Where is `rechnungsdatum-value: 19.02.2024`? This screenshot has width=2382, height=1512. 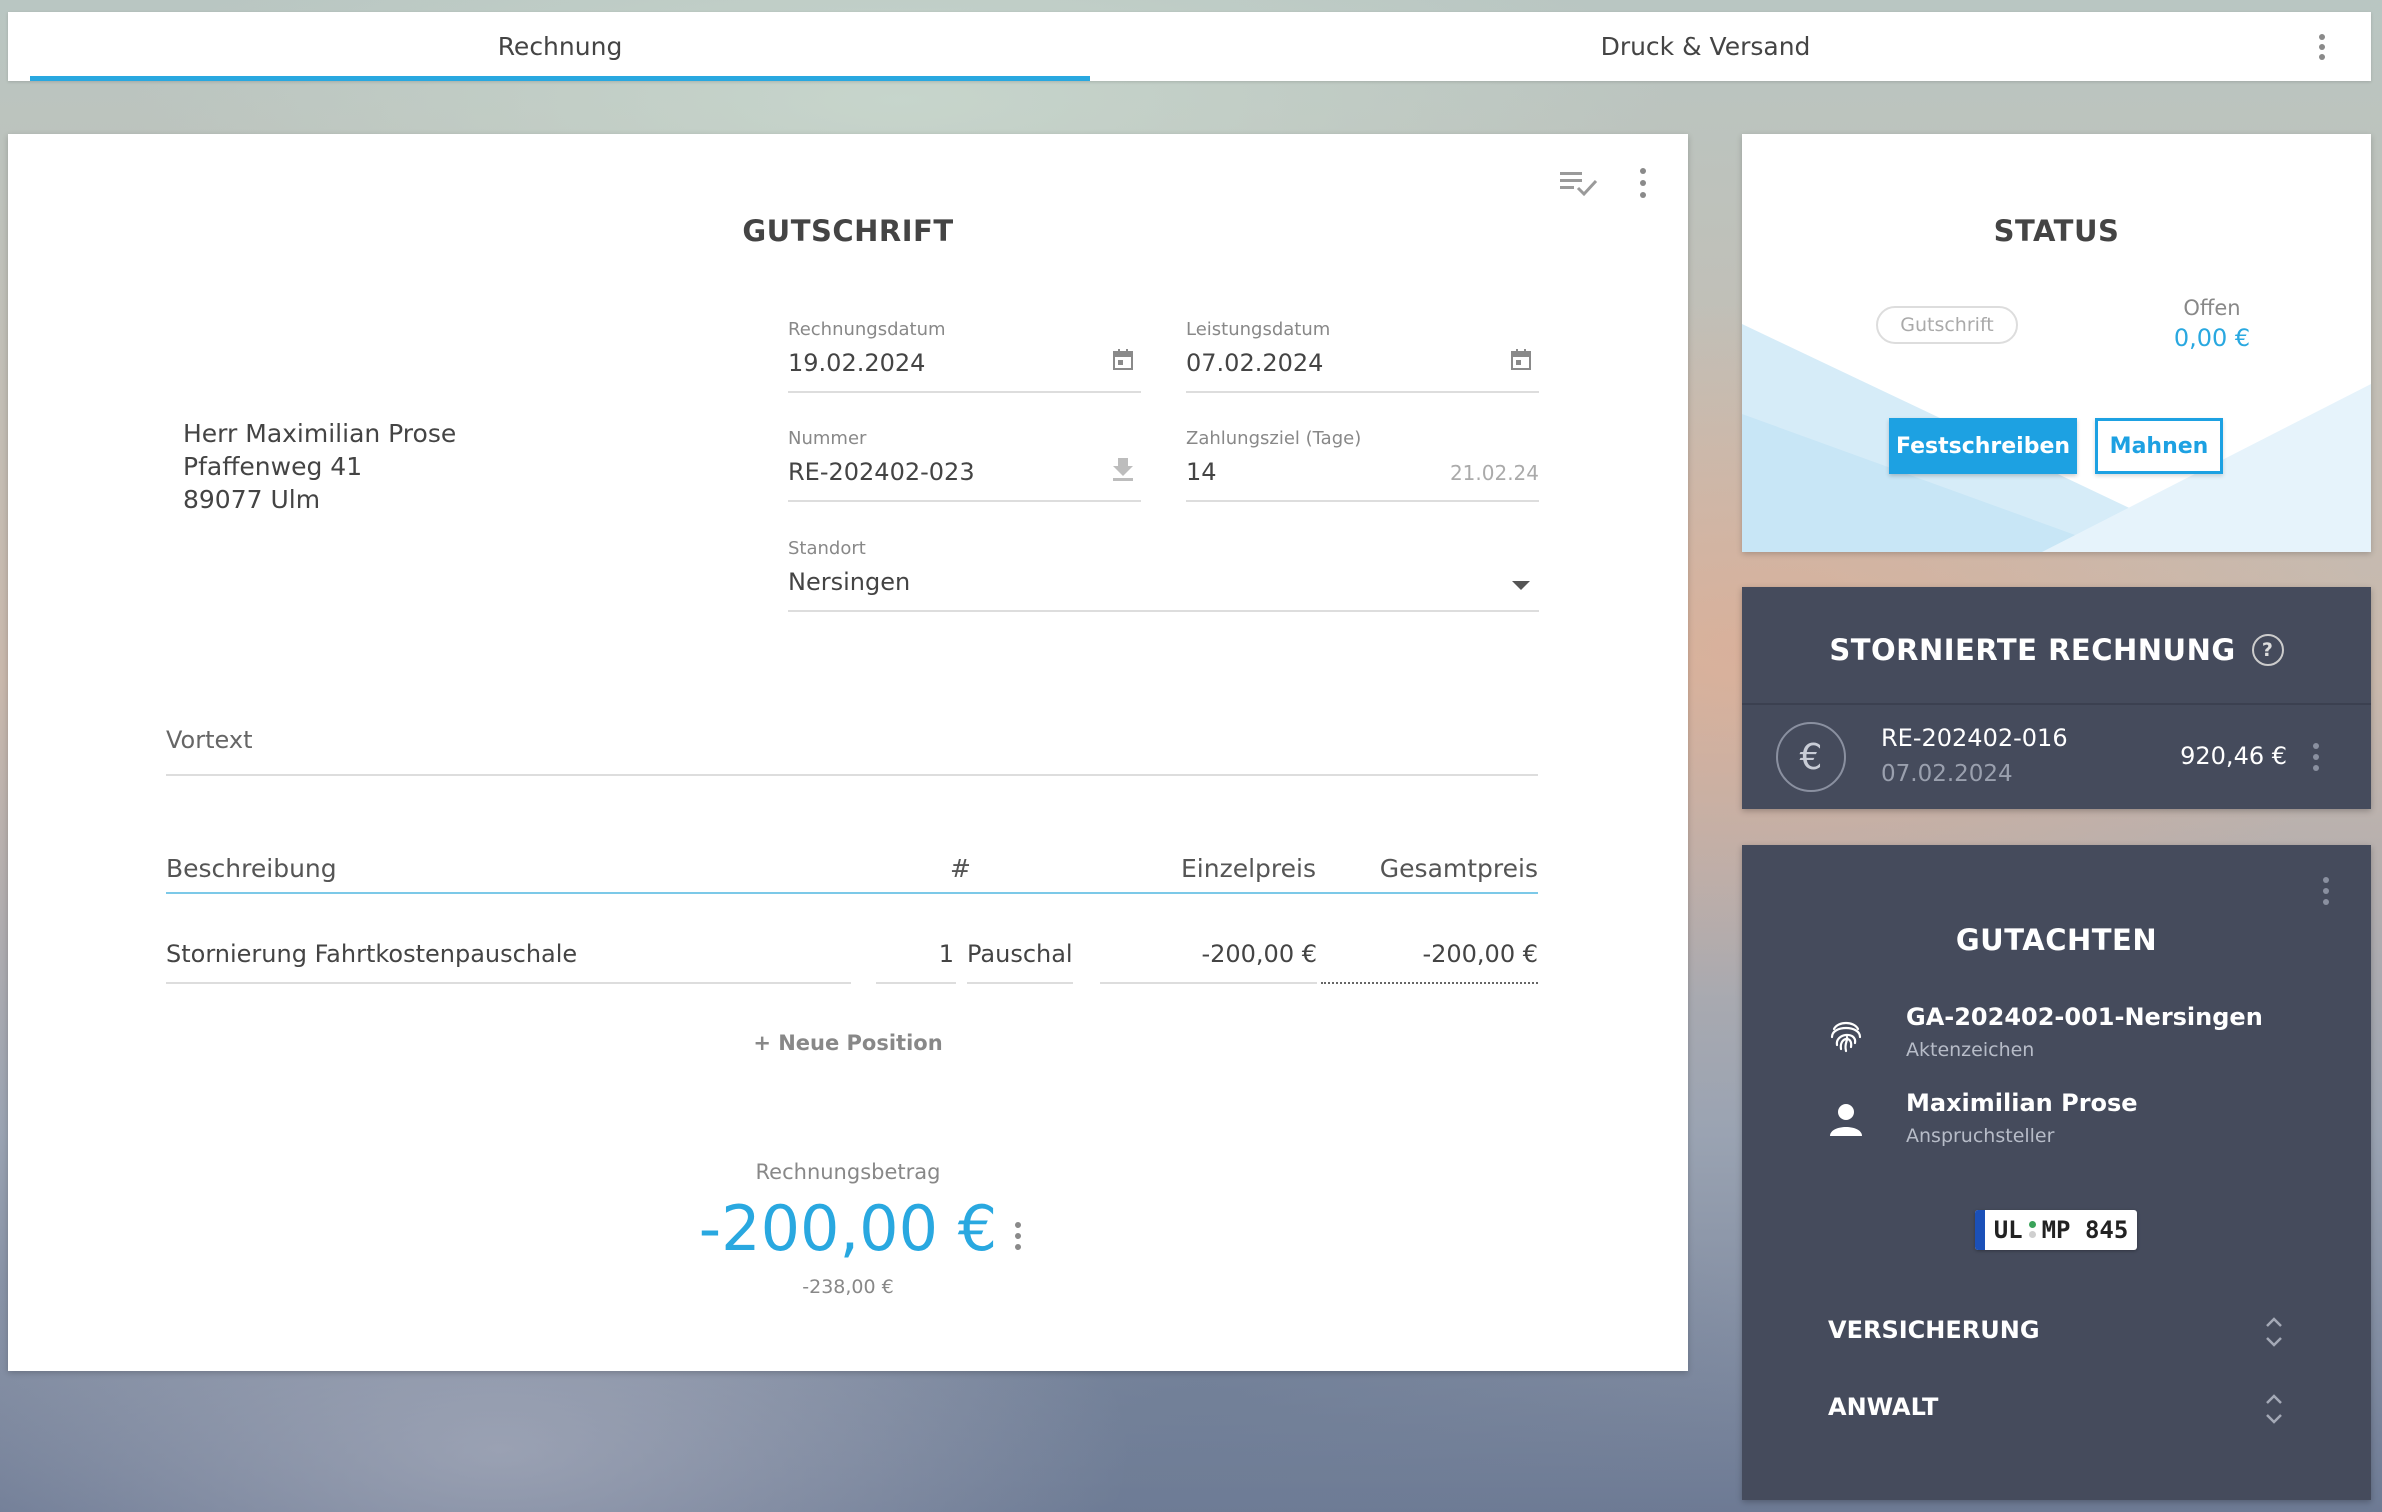 rechnungsdatum-value: 19.02.2024 is located at coordinates (857, 363).